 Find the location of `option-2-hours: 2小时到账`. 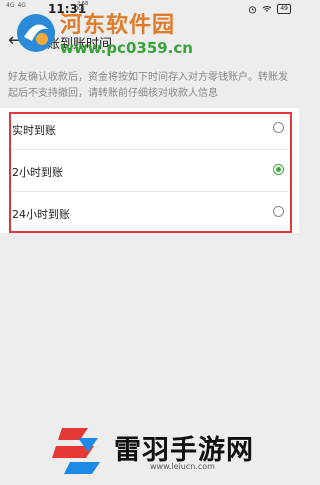

option-2-hours: 2小时到账 is located at coordinates (149, 171).